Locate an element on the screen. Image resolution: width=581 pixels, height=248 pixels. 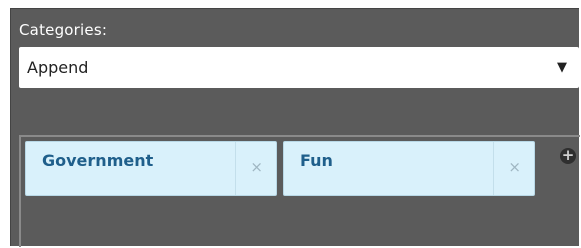
tag-label: Fun is located at coordinates (316, 160).